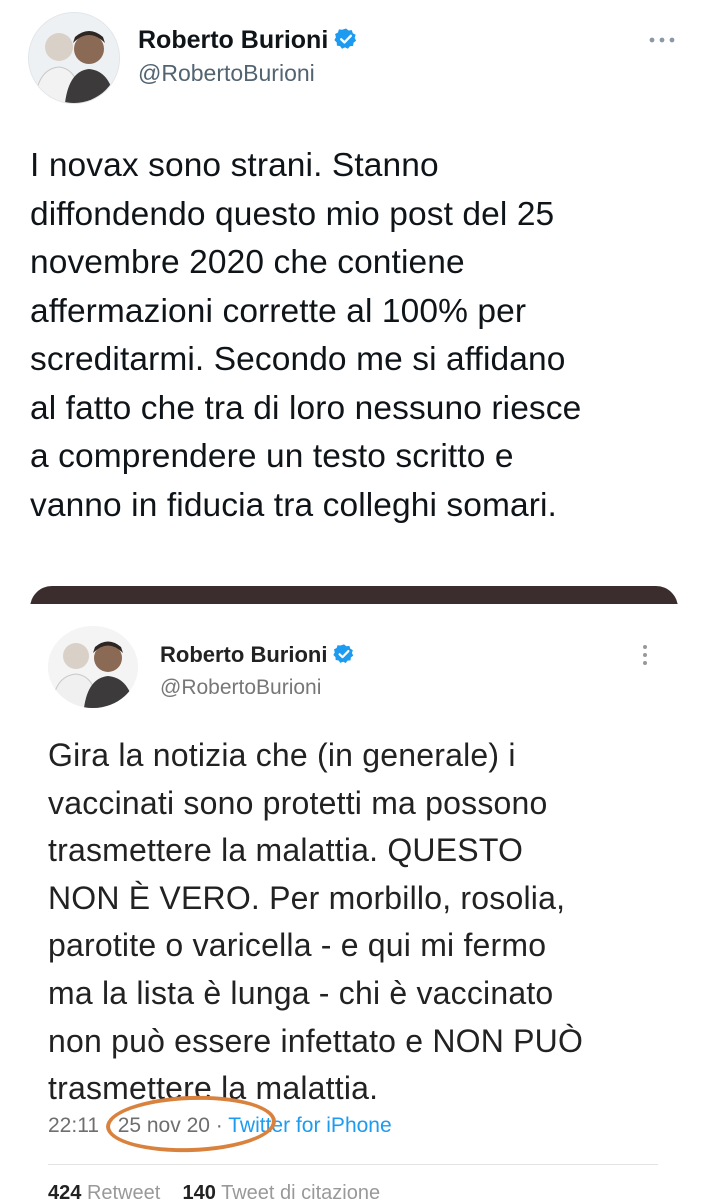 The width and height of the screenshot is (707, 1200). I want to click on quoted-avatar-photo, so click(93, 667).